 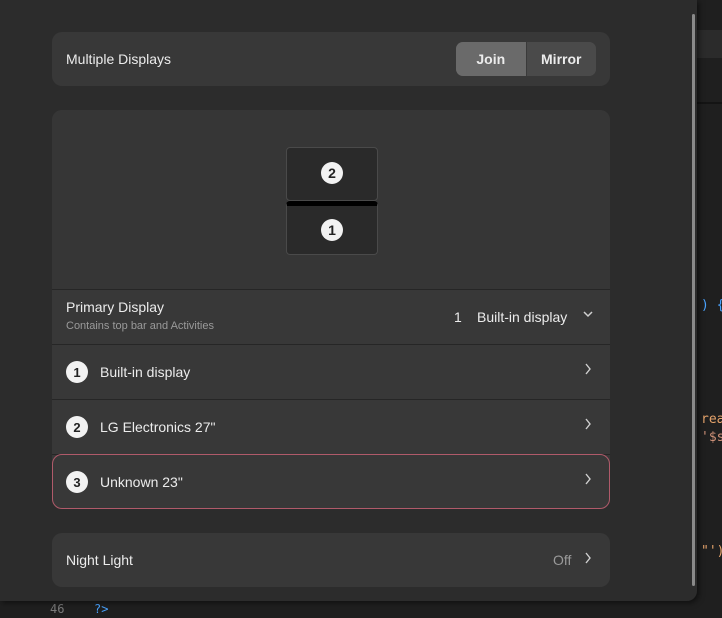 What do you see at coordinates (458, 317) in the screenshot?
I see `primary-display-number: 1` at bounding box center [458, 317].